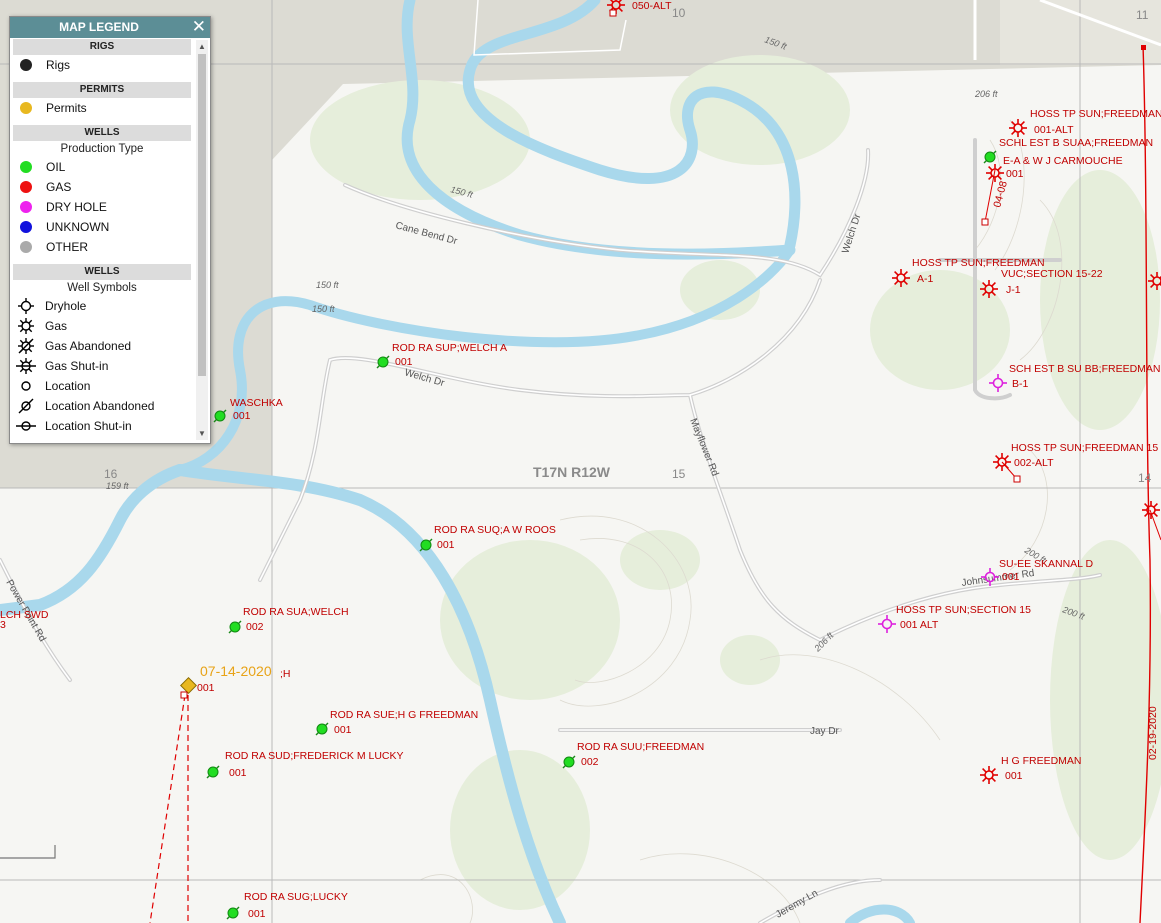 The height and width of the screenshot is (923, 1161). What do you see at coordinates (111, 474) in the screenshot?
I see `section-number: 16` at bounding box center [111, 474].